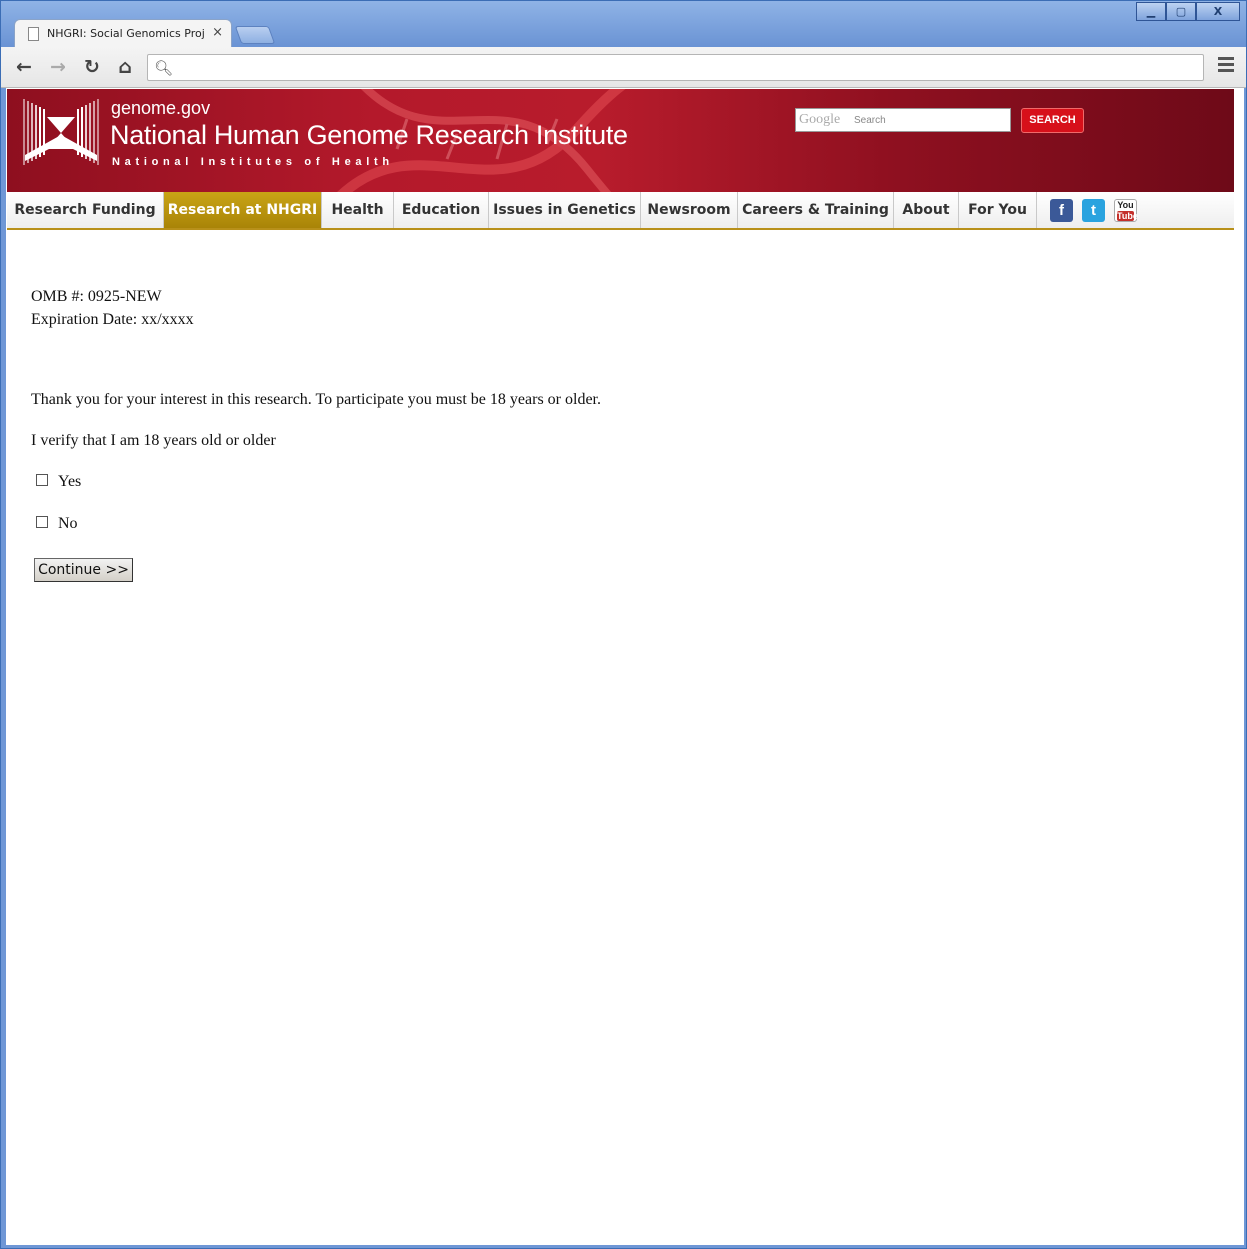 Image resolution: width=1247 pixels, height=1249 pixels. I want to click on minimize-button: ▁, so click(1151, 11).